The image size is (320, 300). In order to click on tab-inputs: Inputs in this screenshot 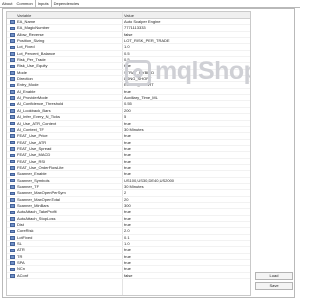, I will do `click(43, 3)`.